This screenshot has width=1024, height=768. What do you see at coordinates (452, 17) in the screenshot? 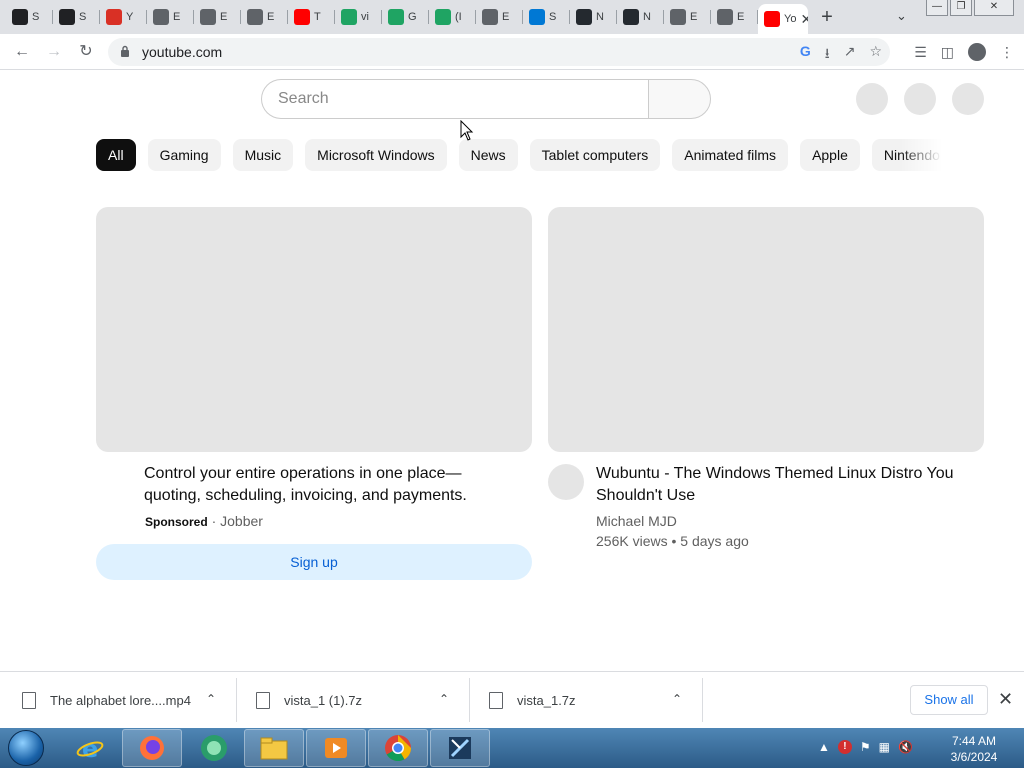
I see `browser-tab: (I` at bounding box center [452, 17].